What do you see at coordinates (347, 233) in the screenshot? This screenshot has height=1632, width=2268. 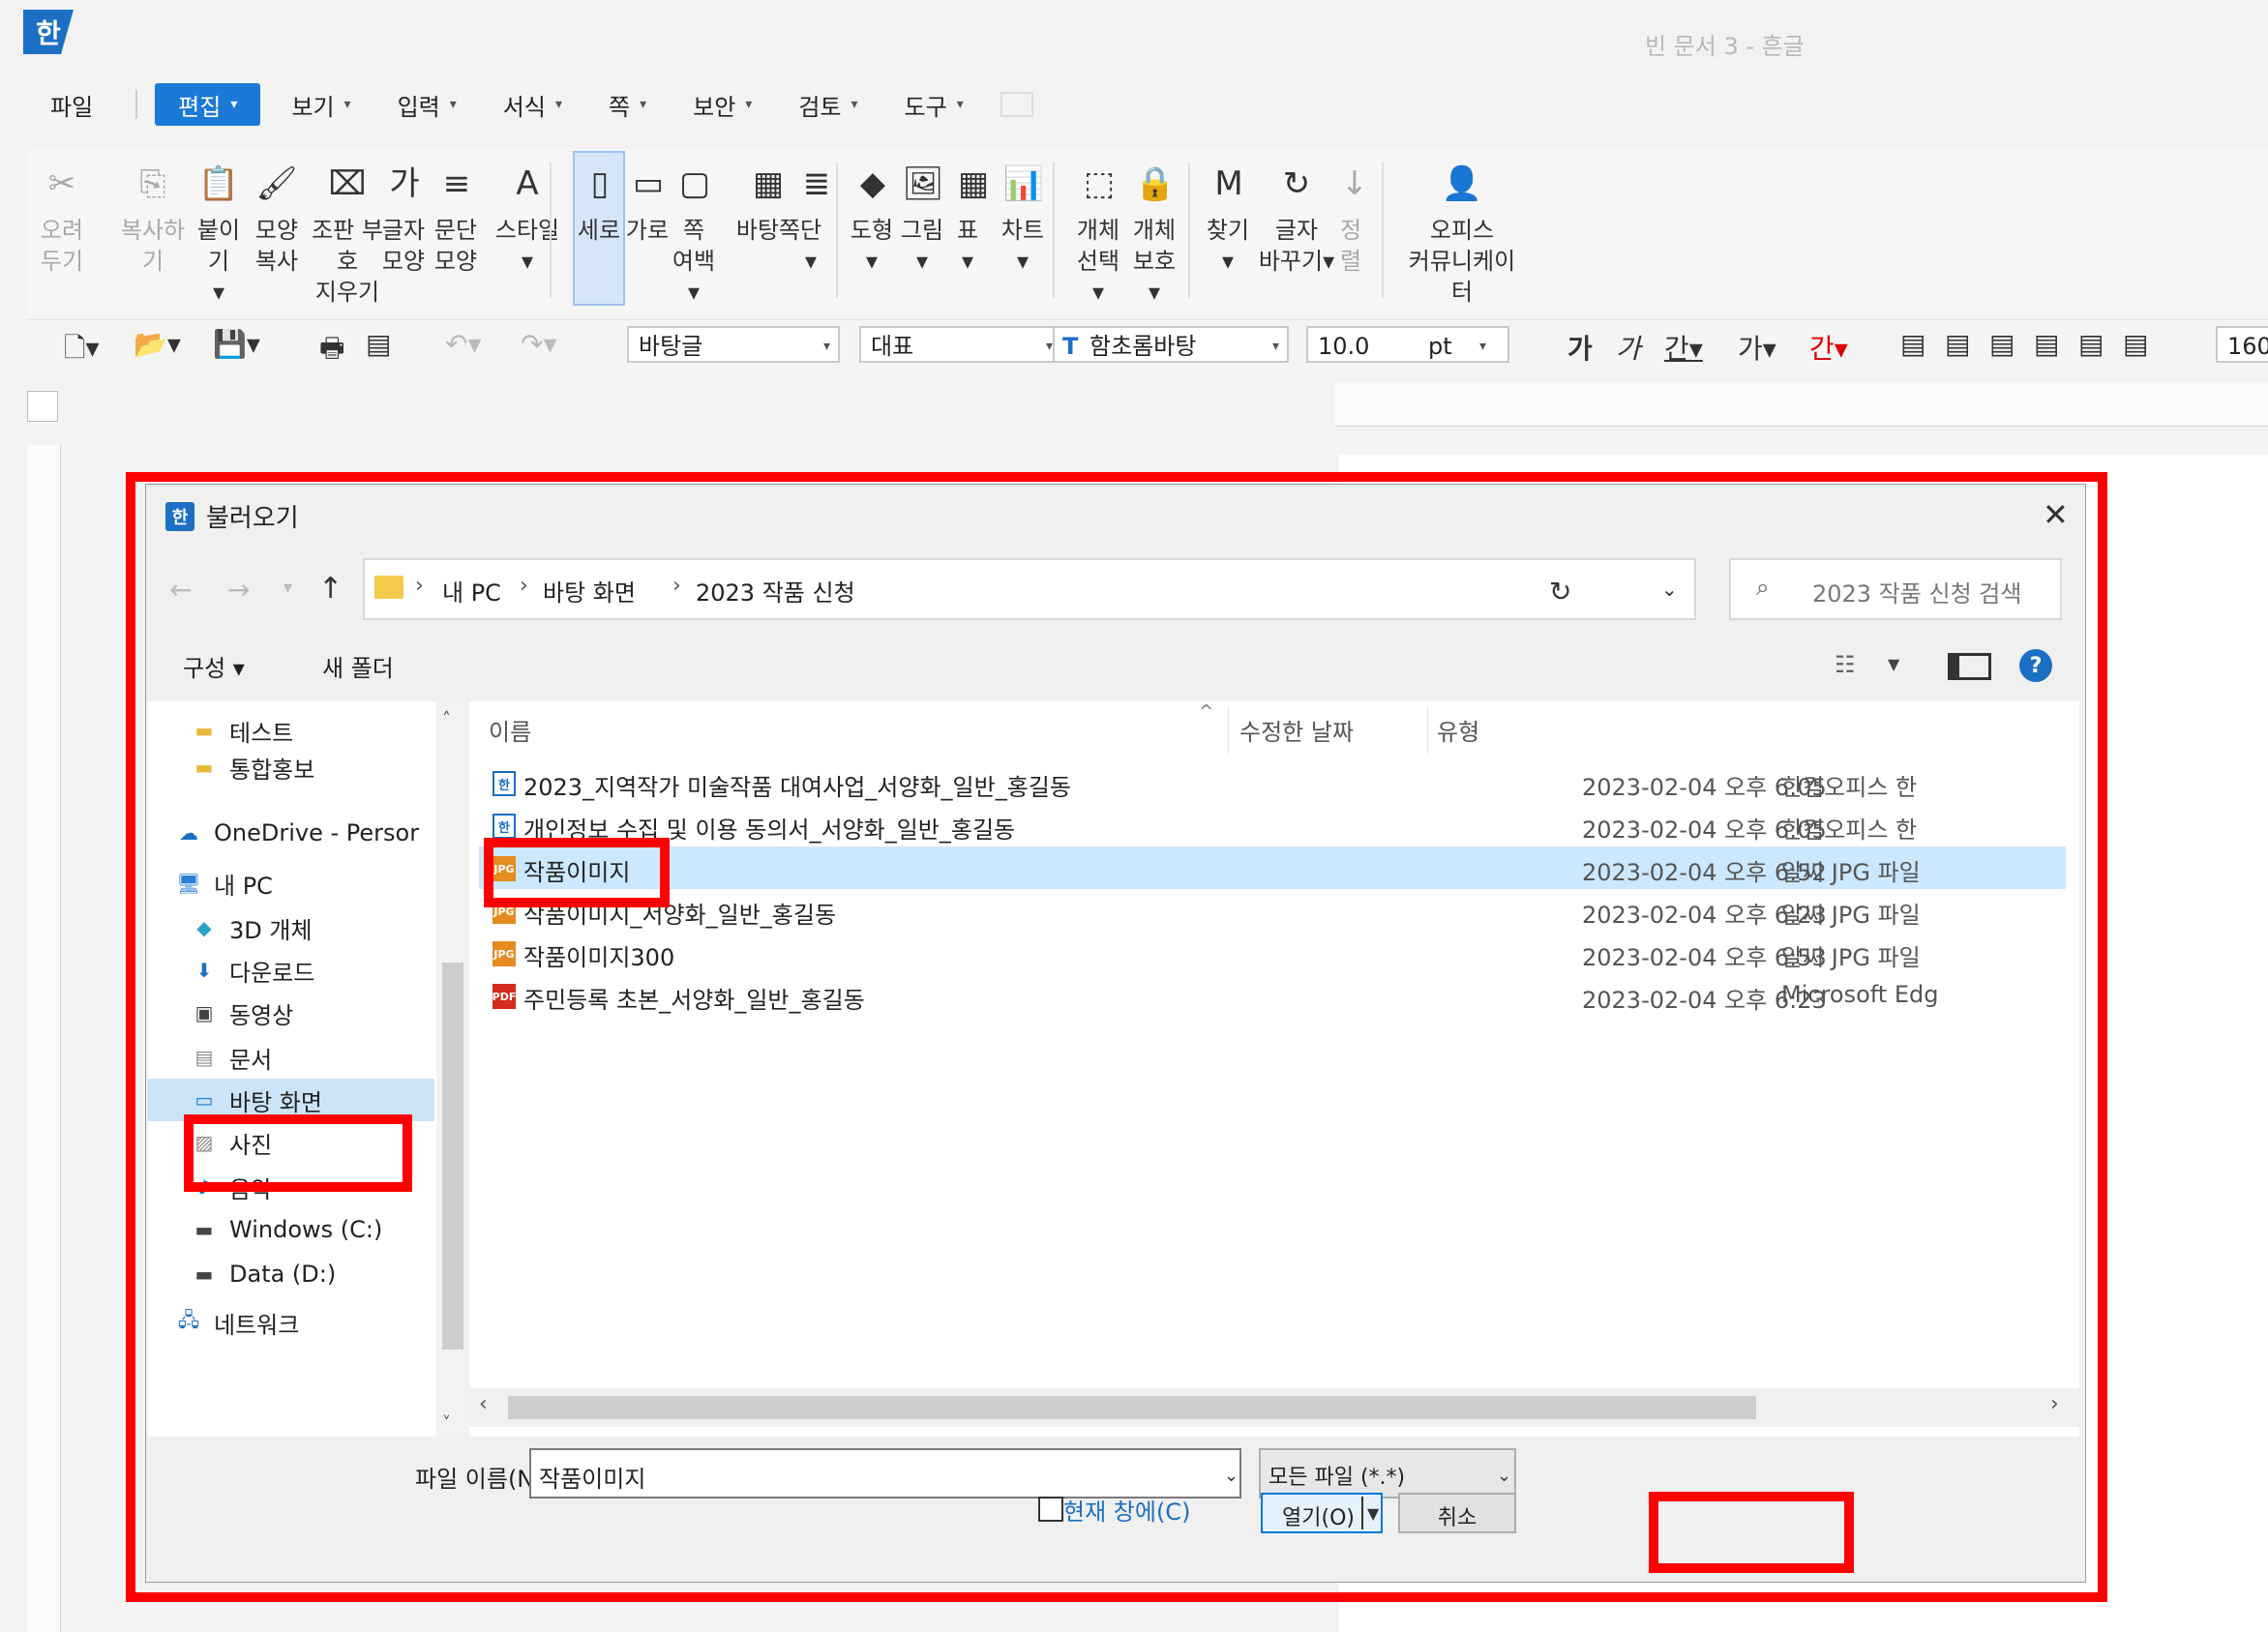 I see `ribbon-button: ⌧ 조판 부호 지우기` at bounding box center [347, 233].